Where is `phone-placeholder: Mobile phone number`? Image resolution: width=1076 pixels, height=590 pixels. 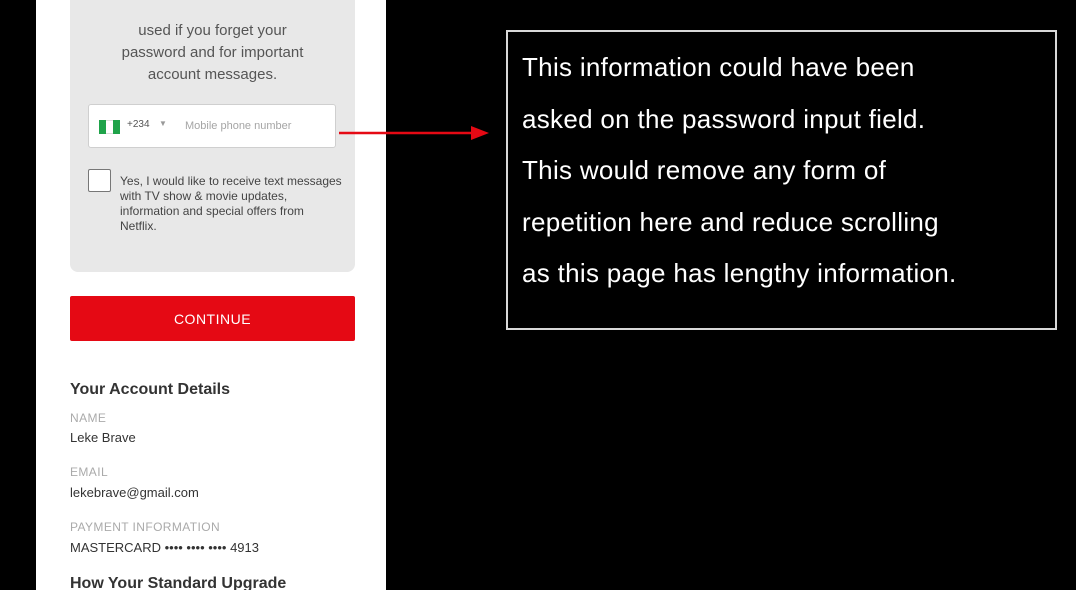 phone-placeholder: Mobile phone number is located at coordinates (238, 126).